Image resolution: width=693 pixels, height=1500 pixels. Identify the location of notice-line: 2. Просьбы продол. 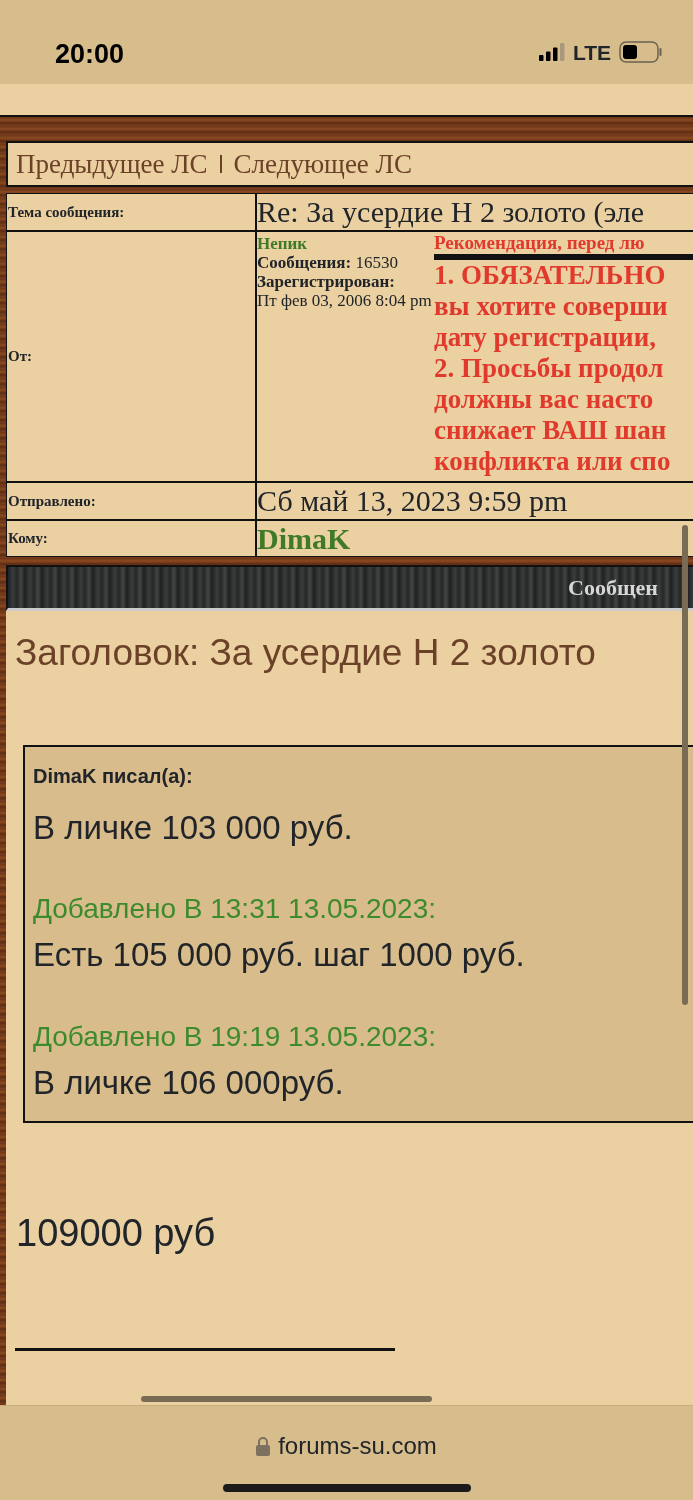
(549, 368).